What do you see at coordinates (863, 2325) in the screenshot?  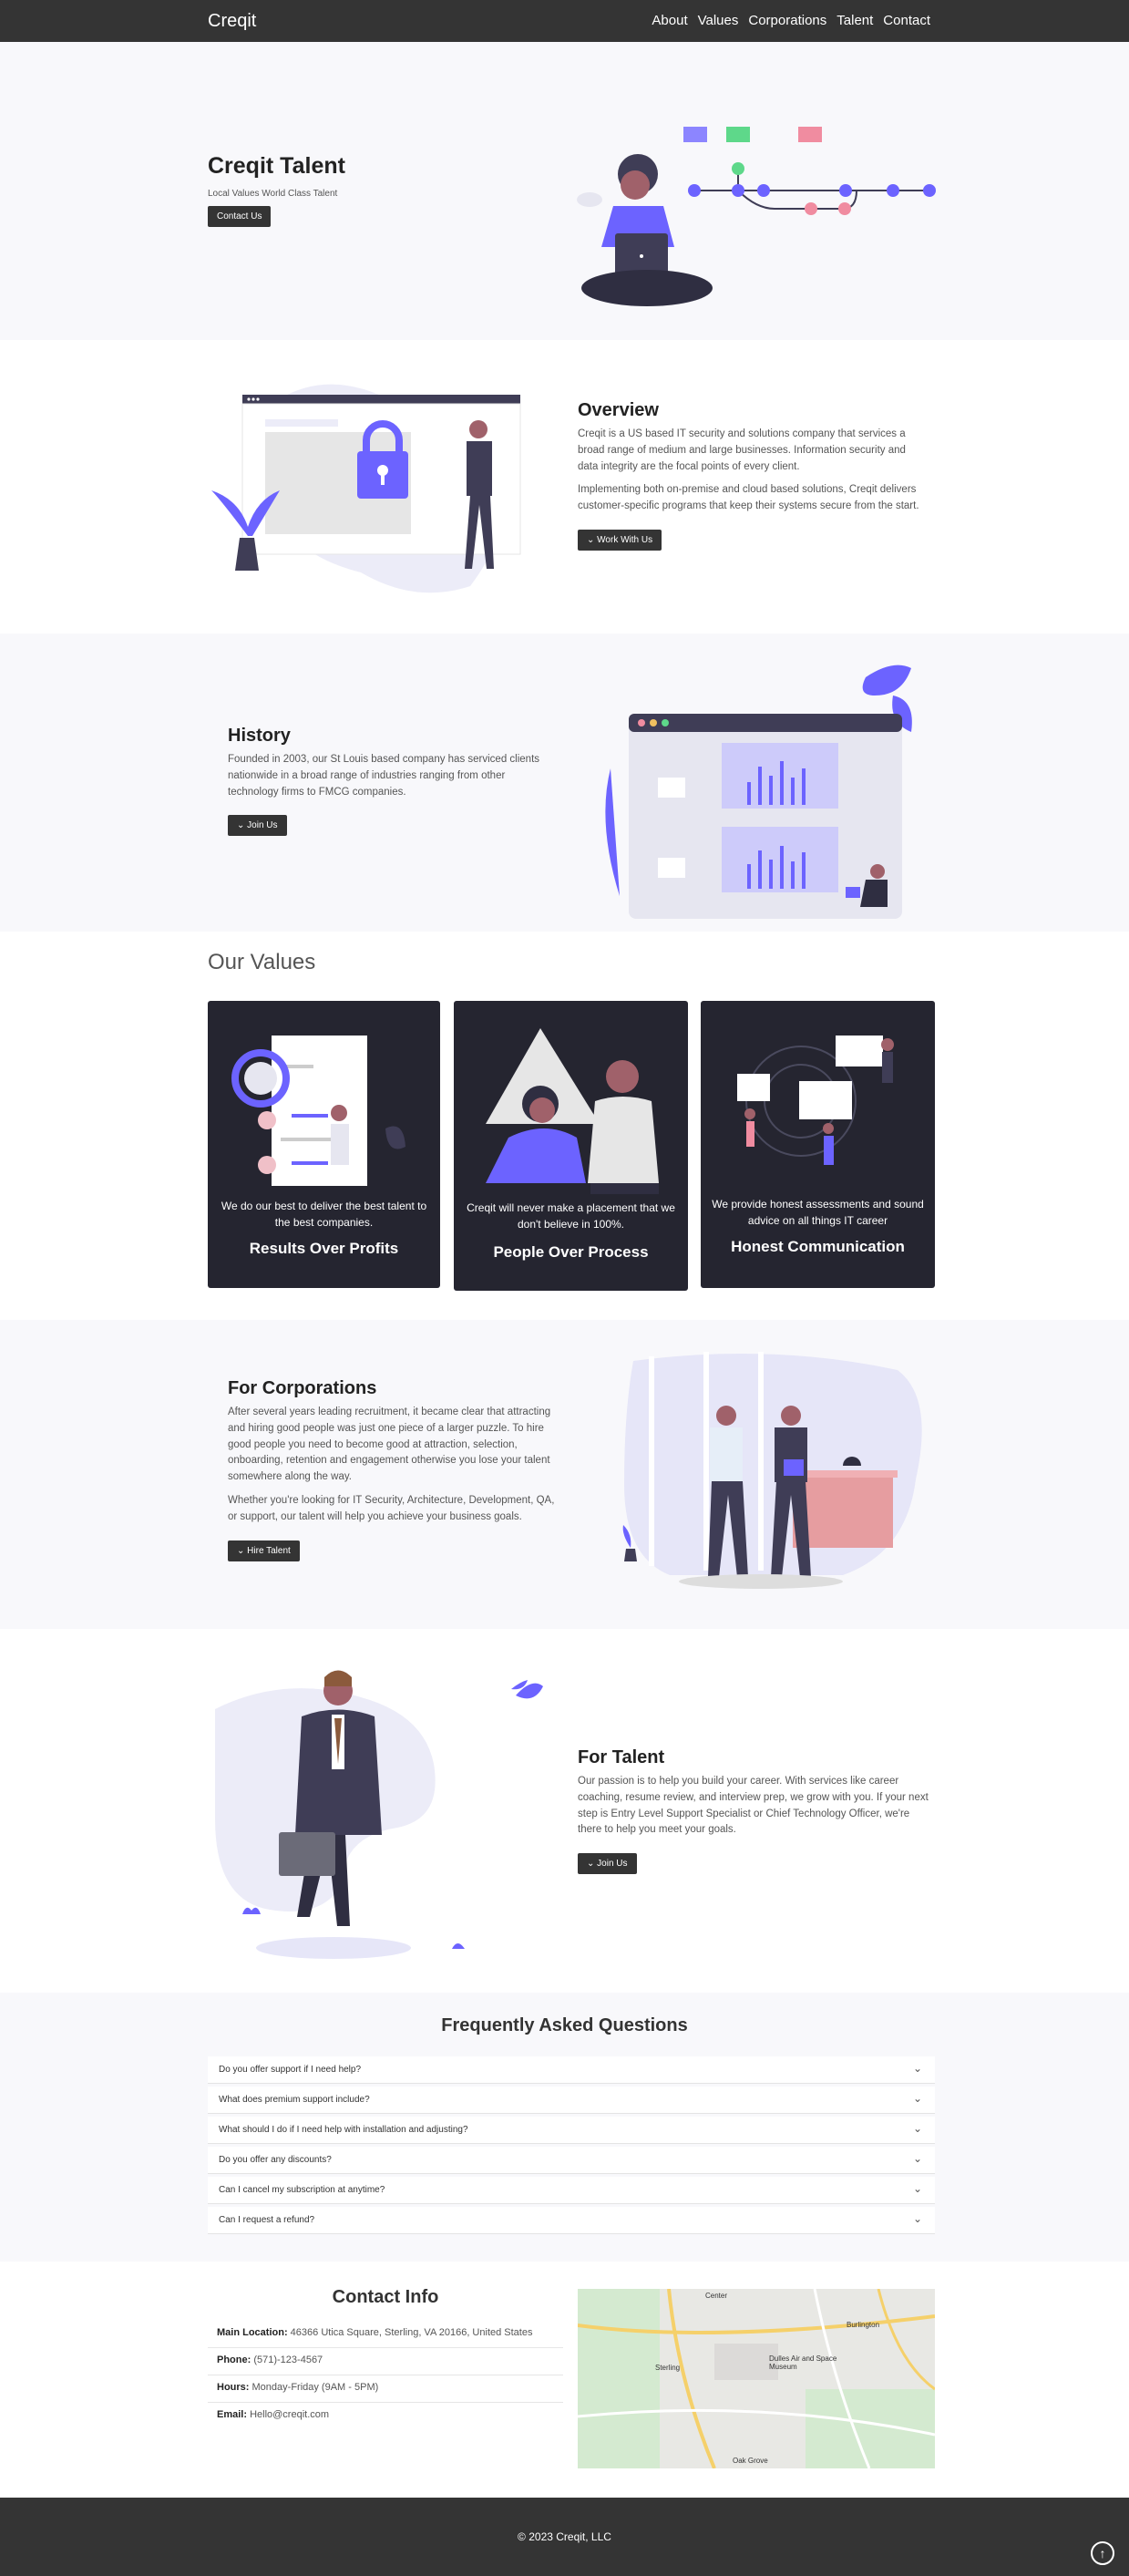 I see `map-label: Burlington` at bounding box center [863, 2325].